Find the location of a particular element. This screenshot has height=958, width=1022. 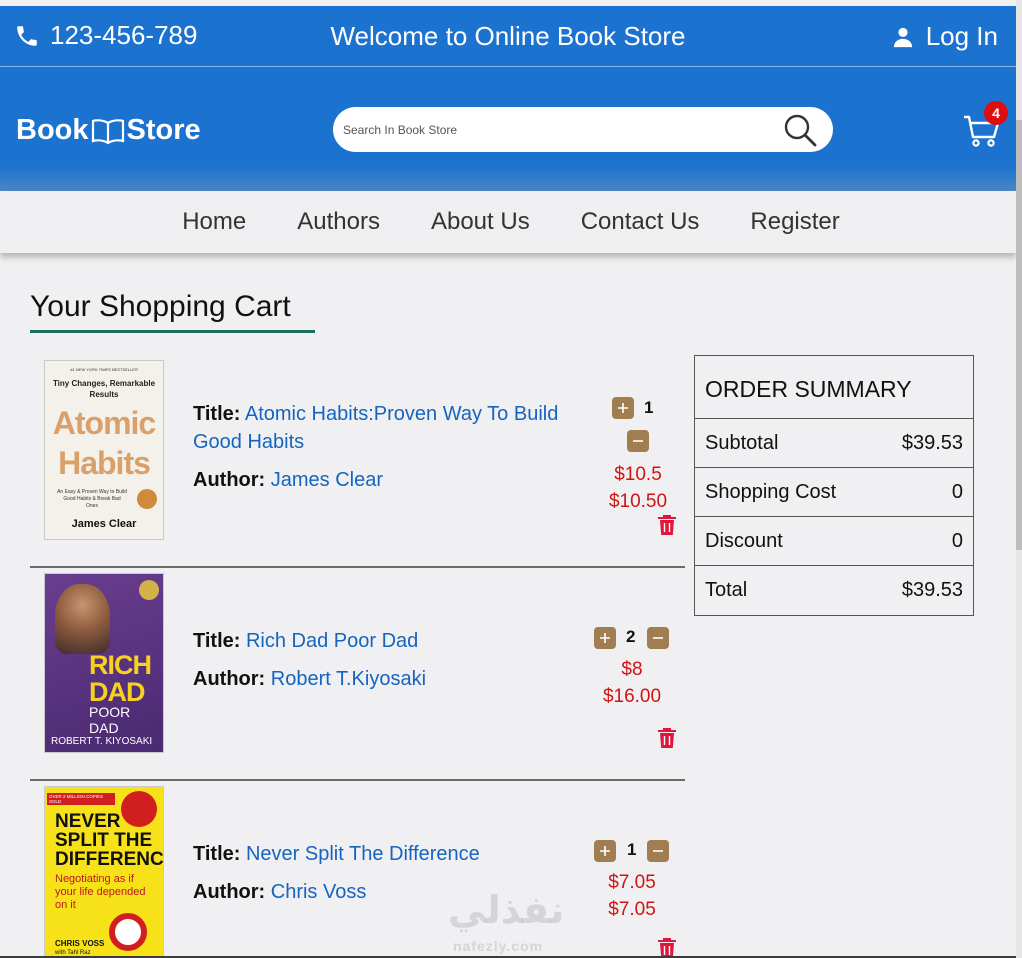

nav-register: Register is located at coordinates (794, 222).